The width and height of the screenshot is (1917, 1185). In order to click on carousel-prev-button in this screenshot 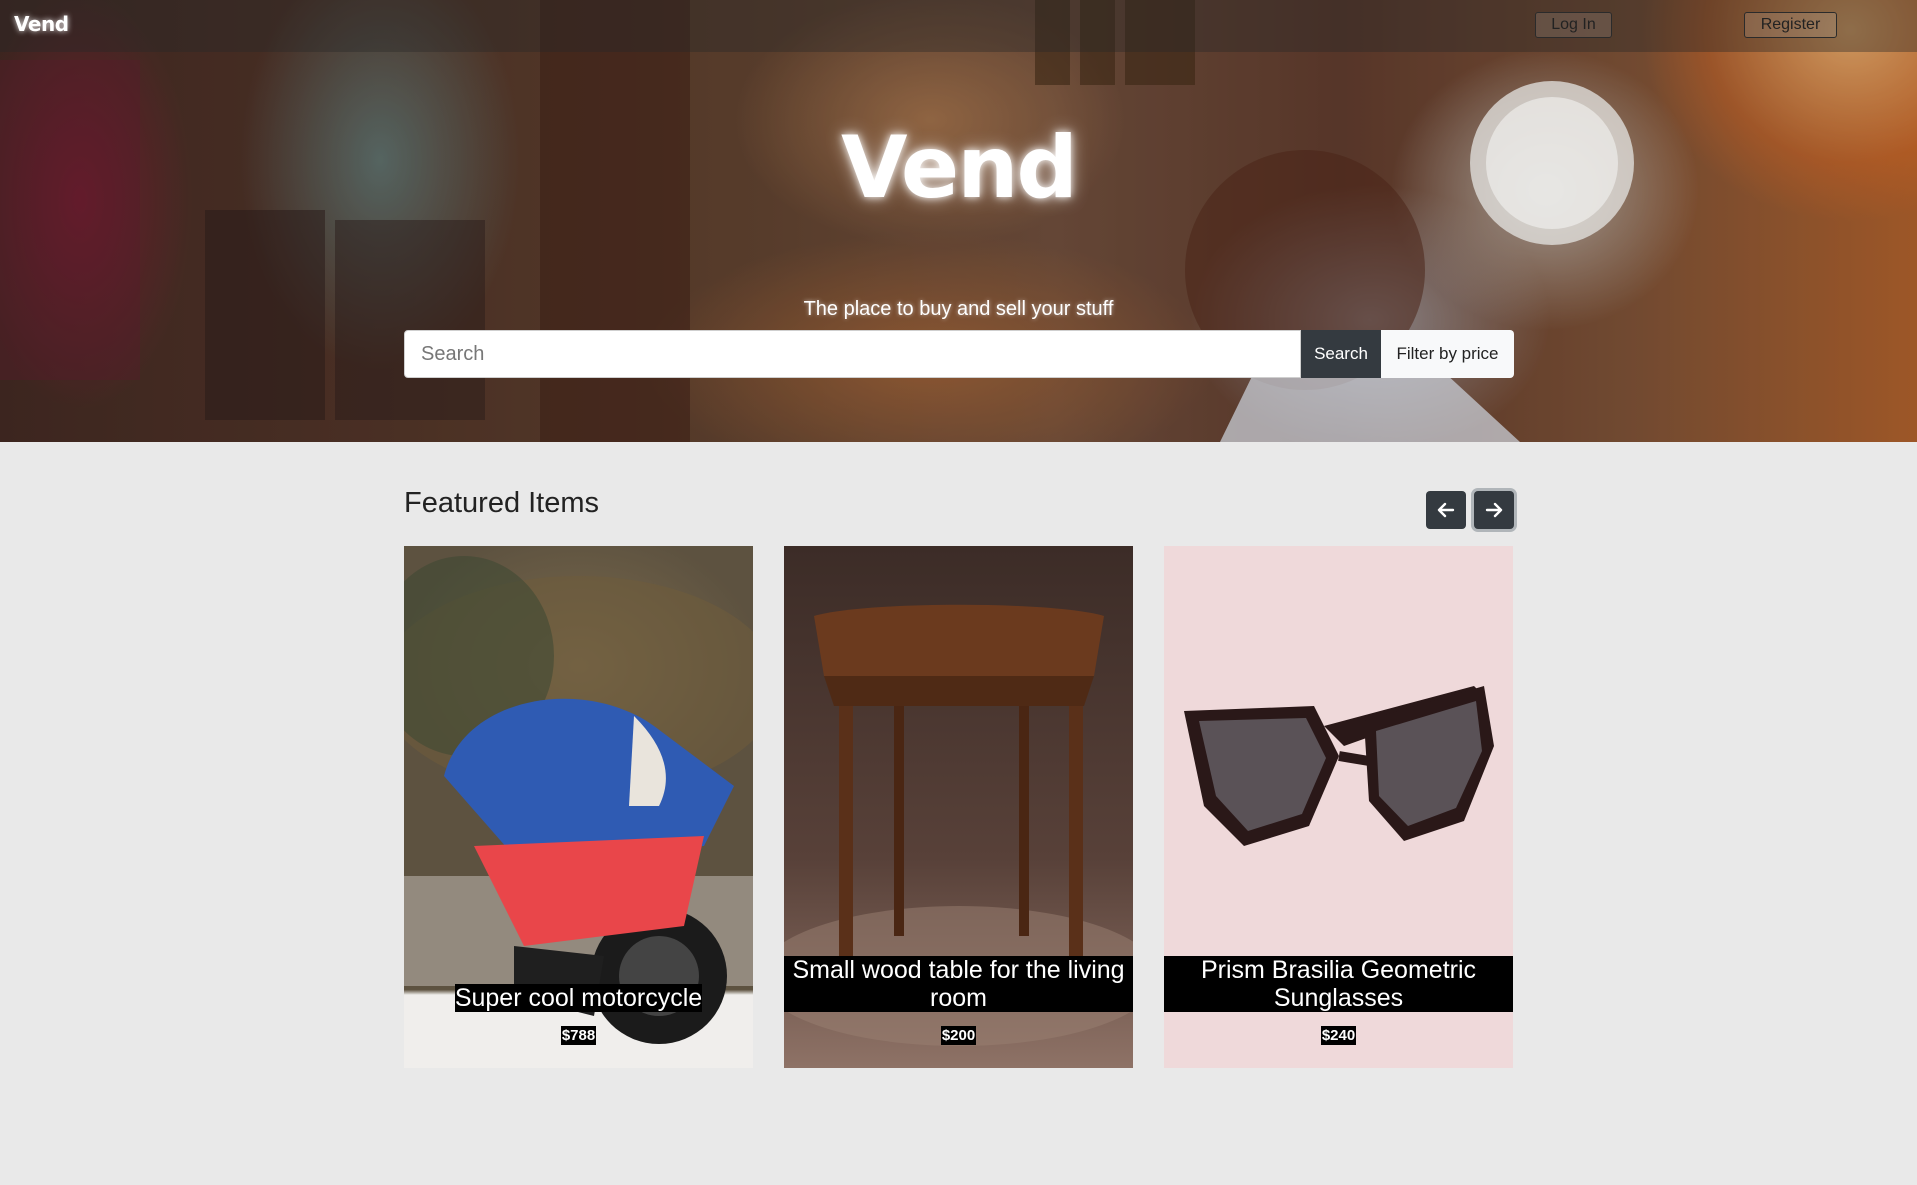, I will do `click(1446, 510)`.